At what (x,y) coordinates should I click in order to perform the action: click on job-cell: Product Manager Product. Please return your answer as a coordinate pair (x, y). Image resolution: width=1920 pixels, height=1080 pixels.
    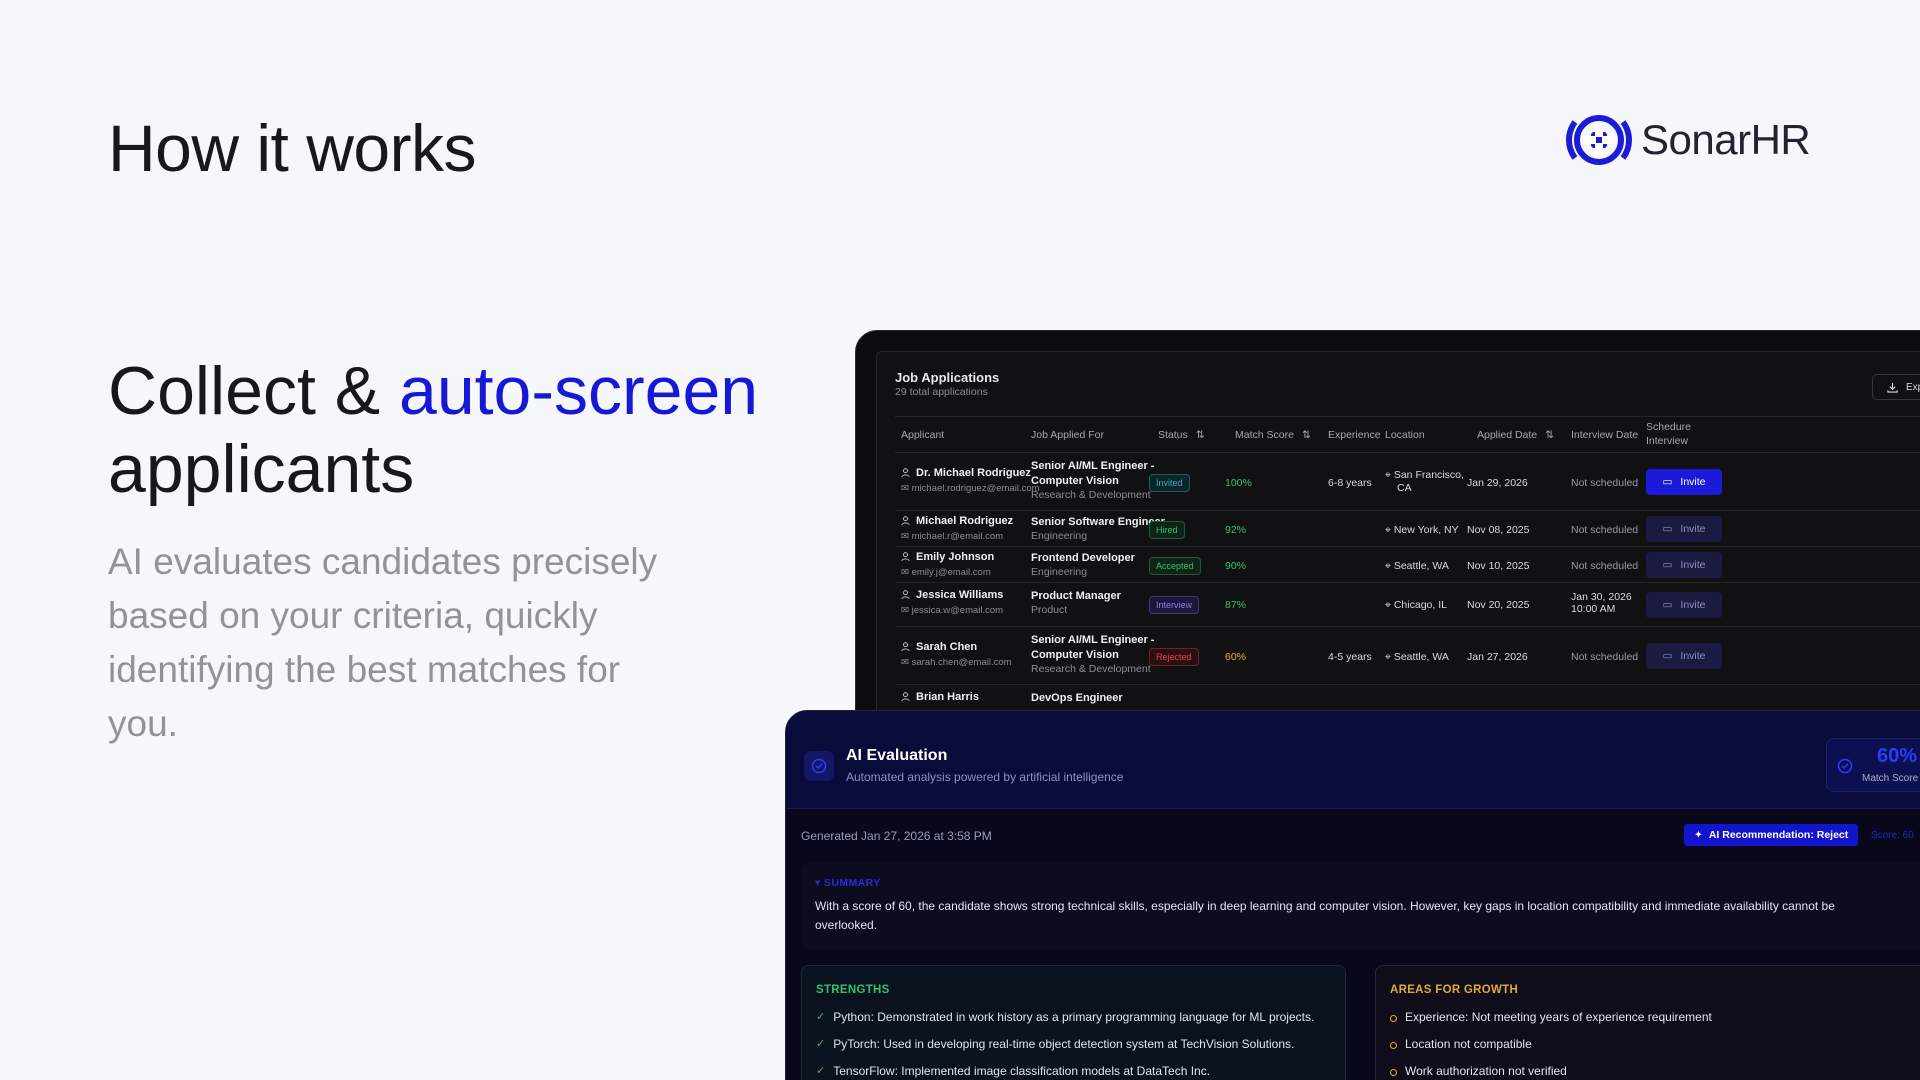
    Looking at the image, I should click on (1076, 602).